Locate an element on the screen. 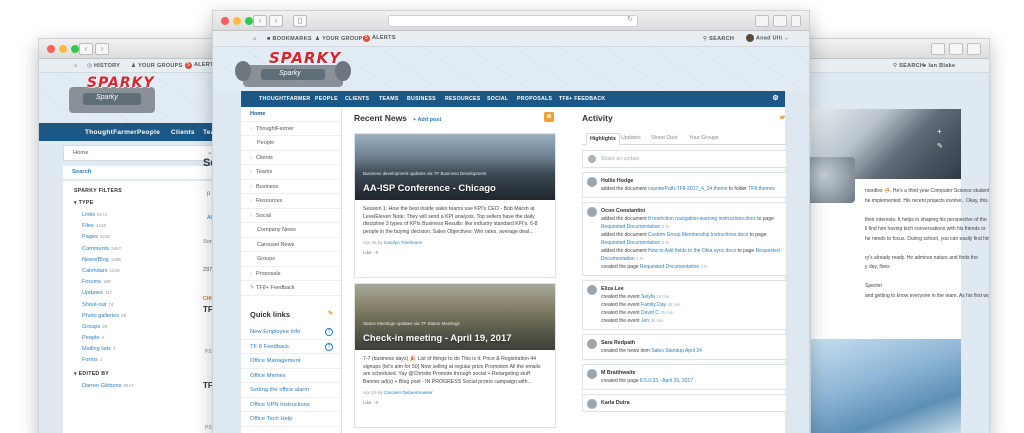 The height and width of the screenshot is (433, 1024). filter-comments: Comments 2457 is located at coordinates (141, 248).